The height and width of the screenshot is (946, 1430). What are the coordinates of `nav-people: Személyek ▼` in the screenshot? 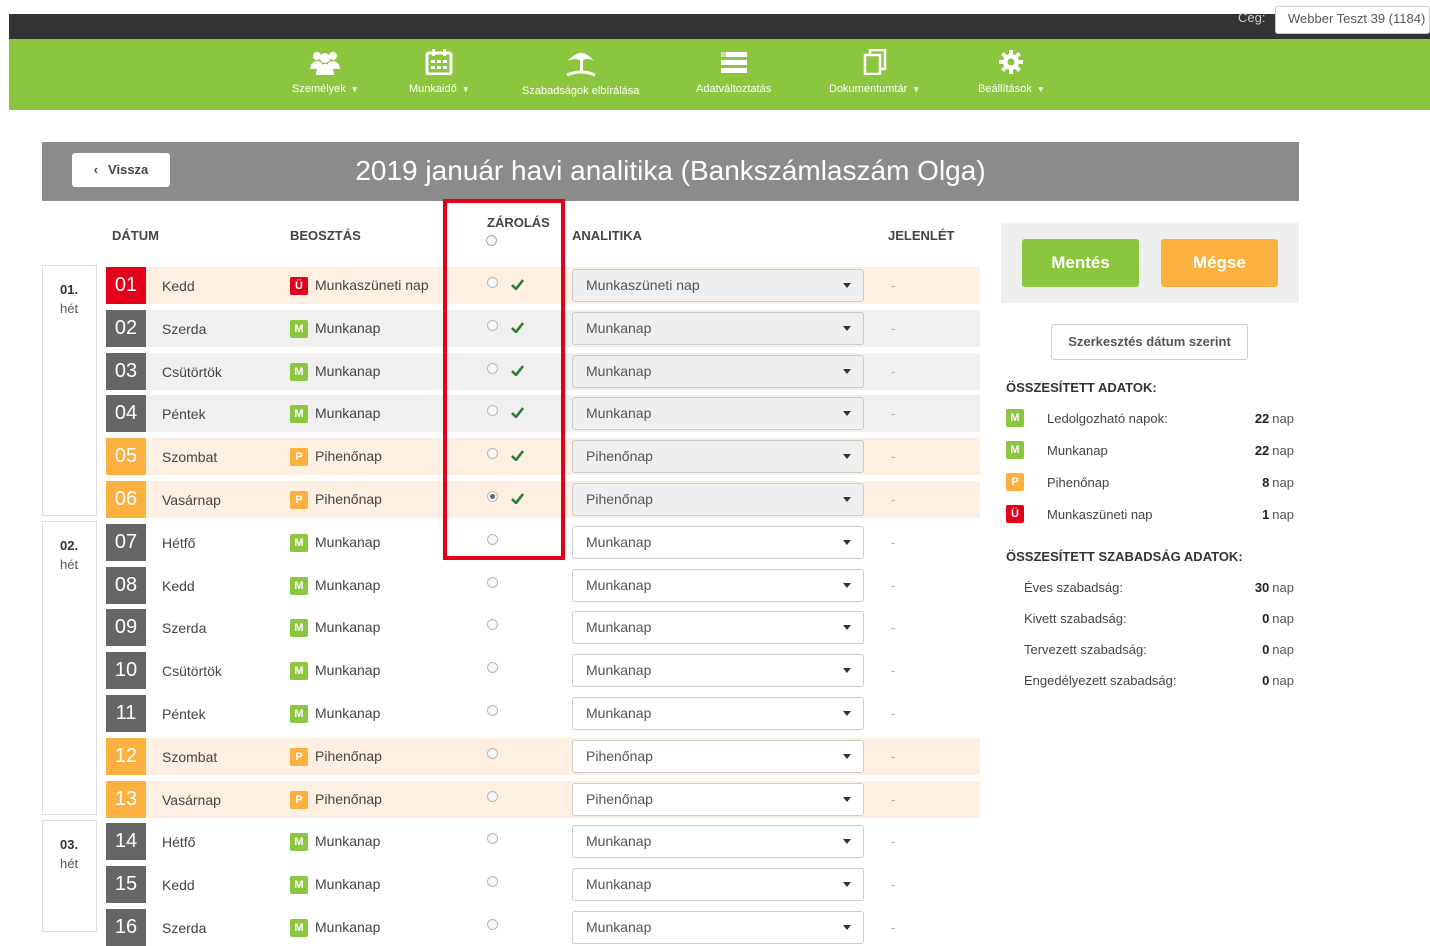 It's located at (325, 72).